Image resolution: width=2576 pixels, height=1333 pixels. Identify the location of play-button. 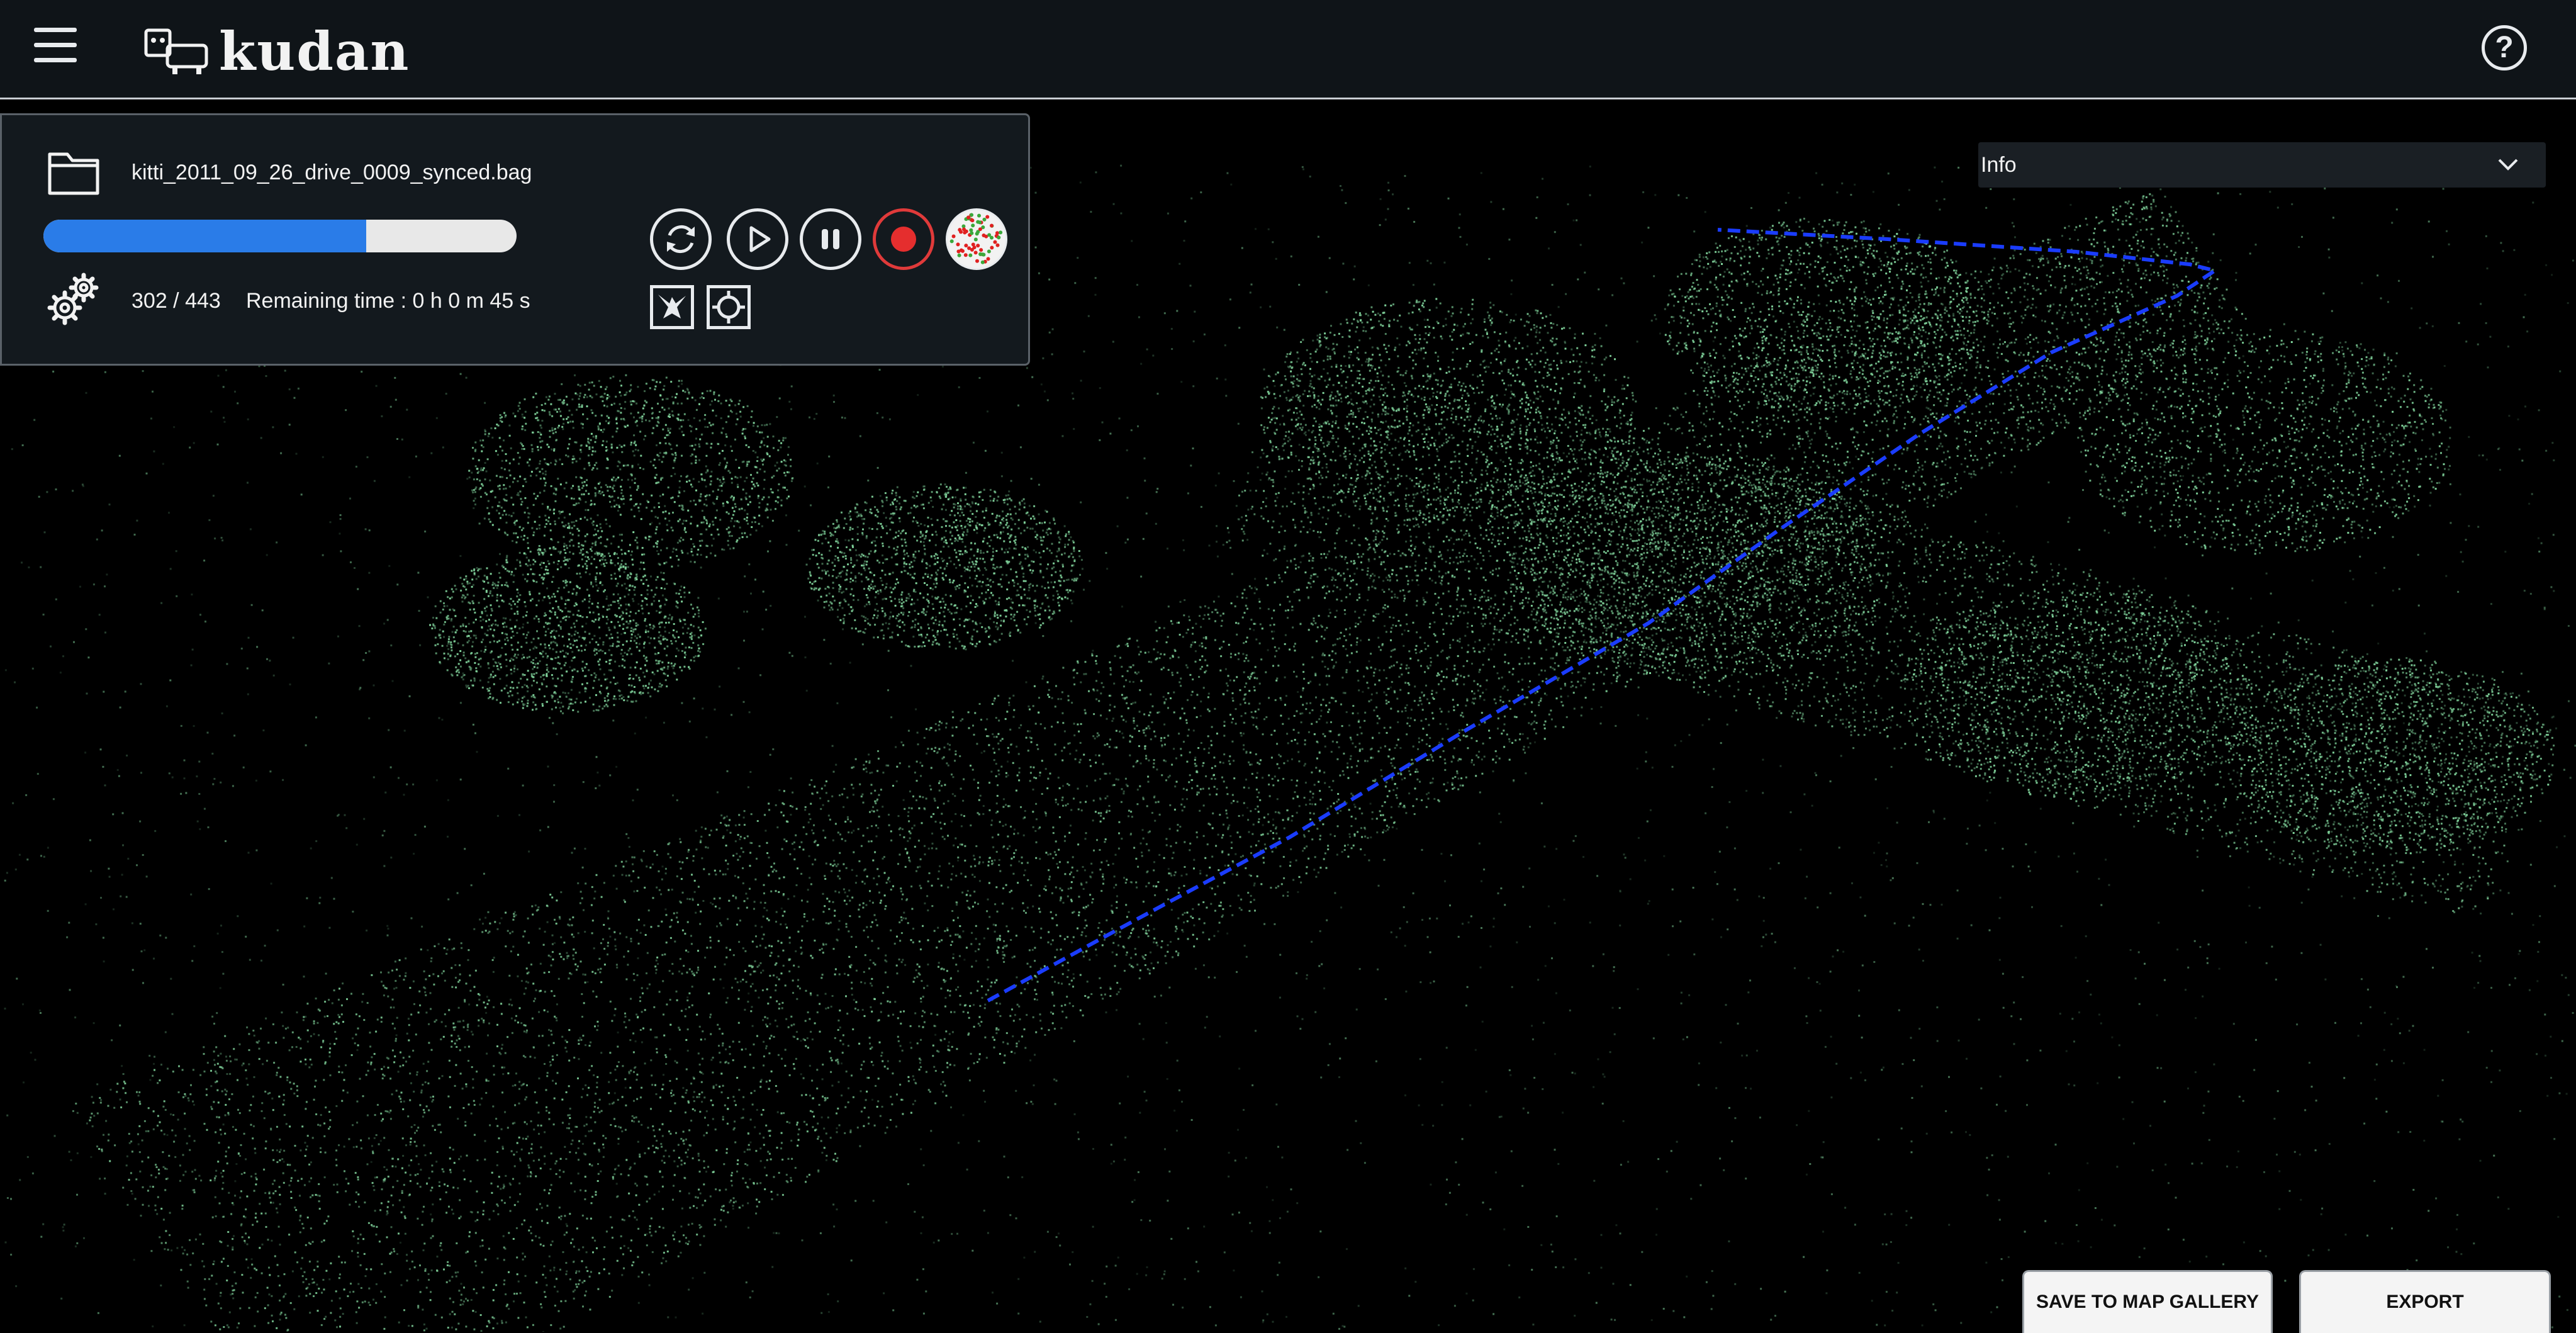
(757, 239).